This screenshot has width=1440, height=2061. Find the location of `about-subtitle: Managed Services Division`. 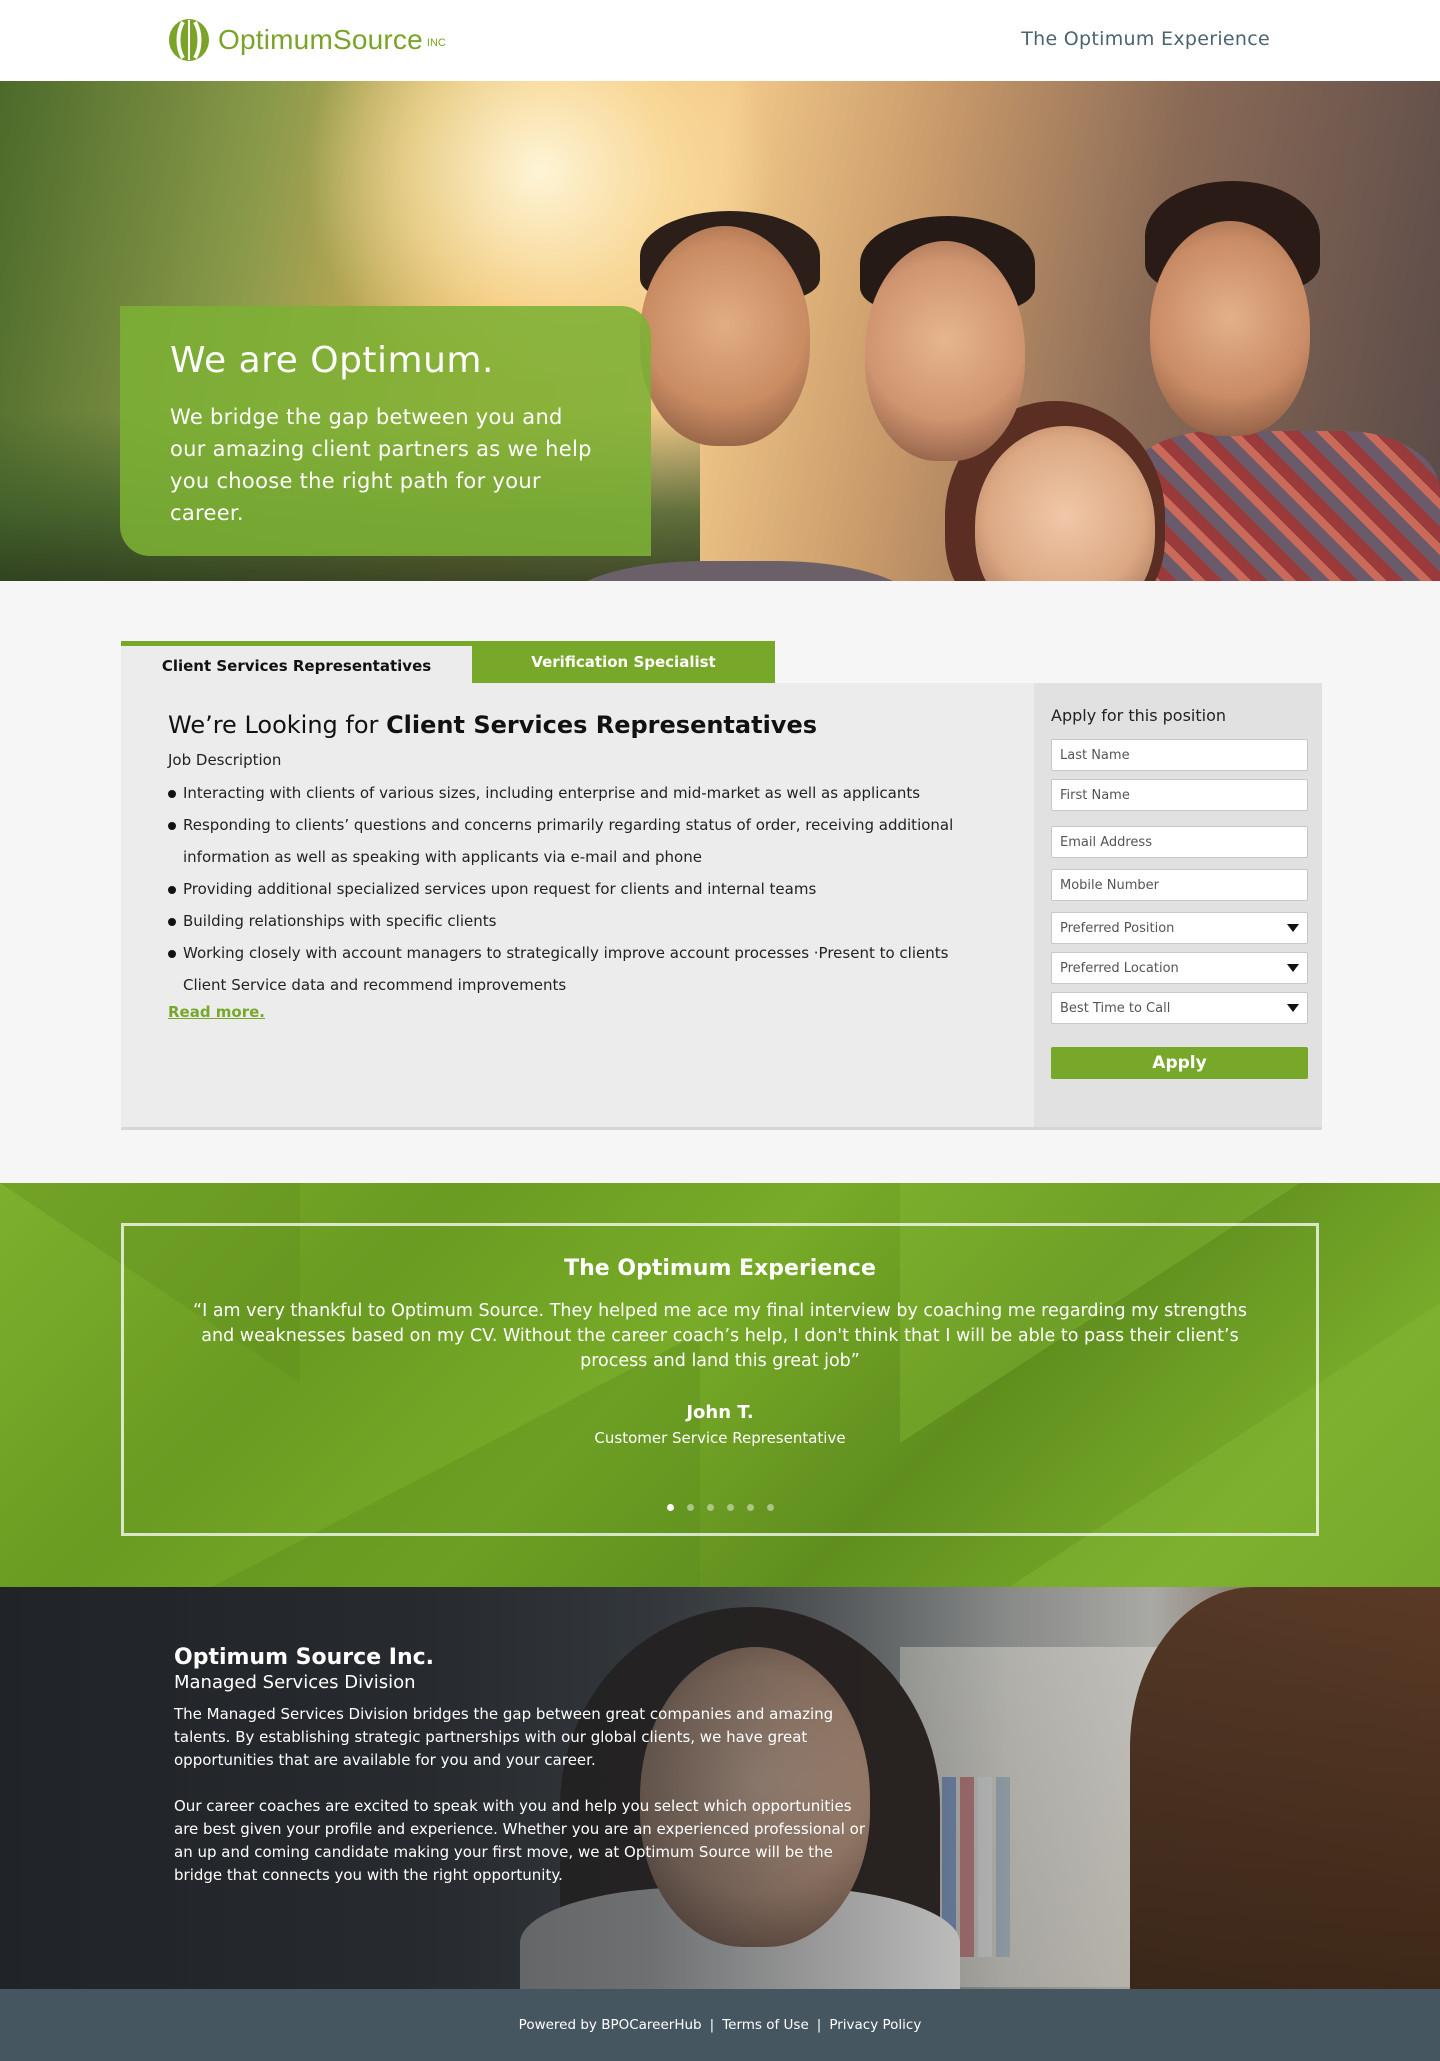

about-subtitle: Managed Services Division is located at coordinates (295, 1682).